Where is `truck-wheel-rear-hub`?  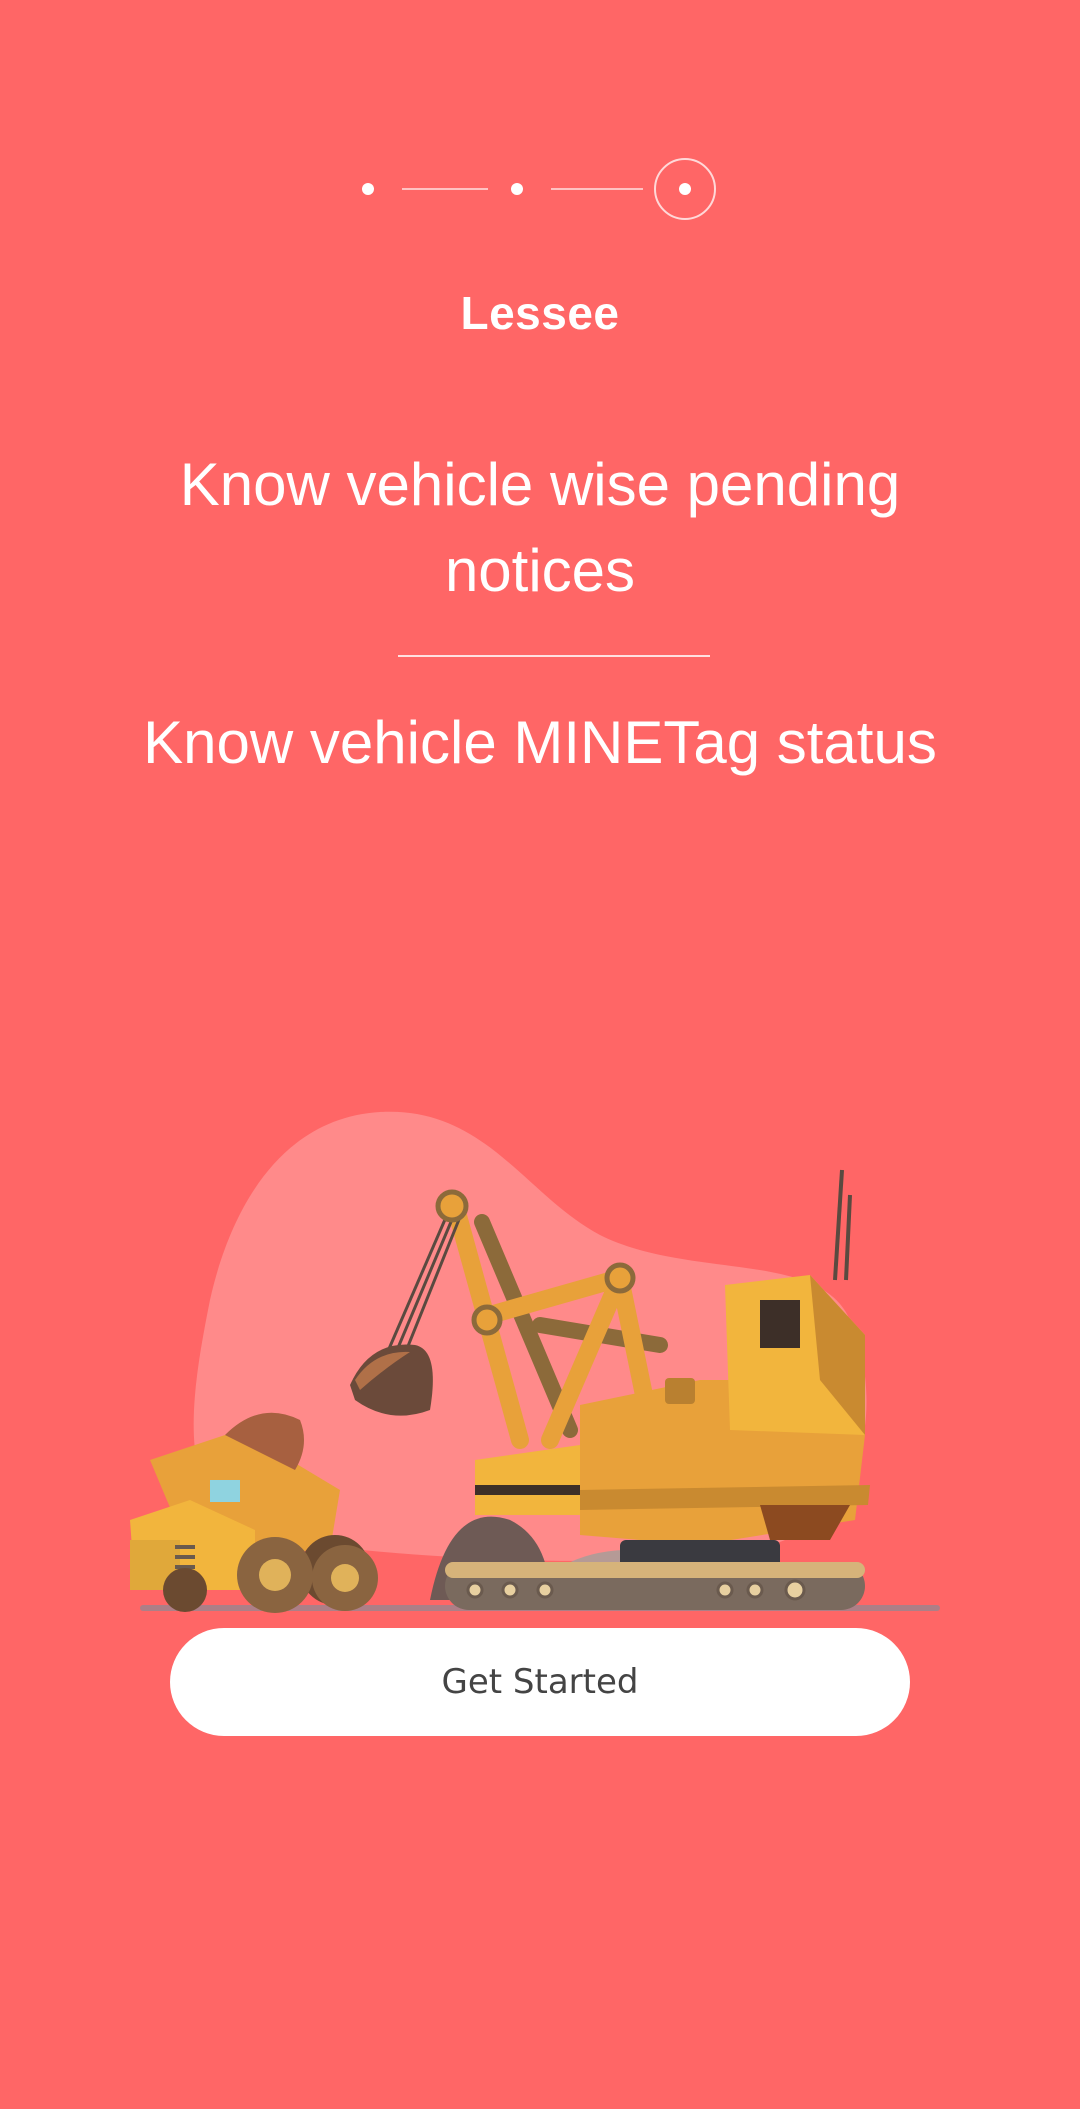 truck-wheel-rear-hub is located at coordinates (345, 1578).